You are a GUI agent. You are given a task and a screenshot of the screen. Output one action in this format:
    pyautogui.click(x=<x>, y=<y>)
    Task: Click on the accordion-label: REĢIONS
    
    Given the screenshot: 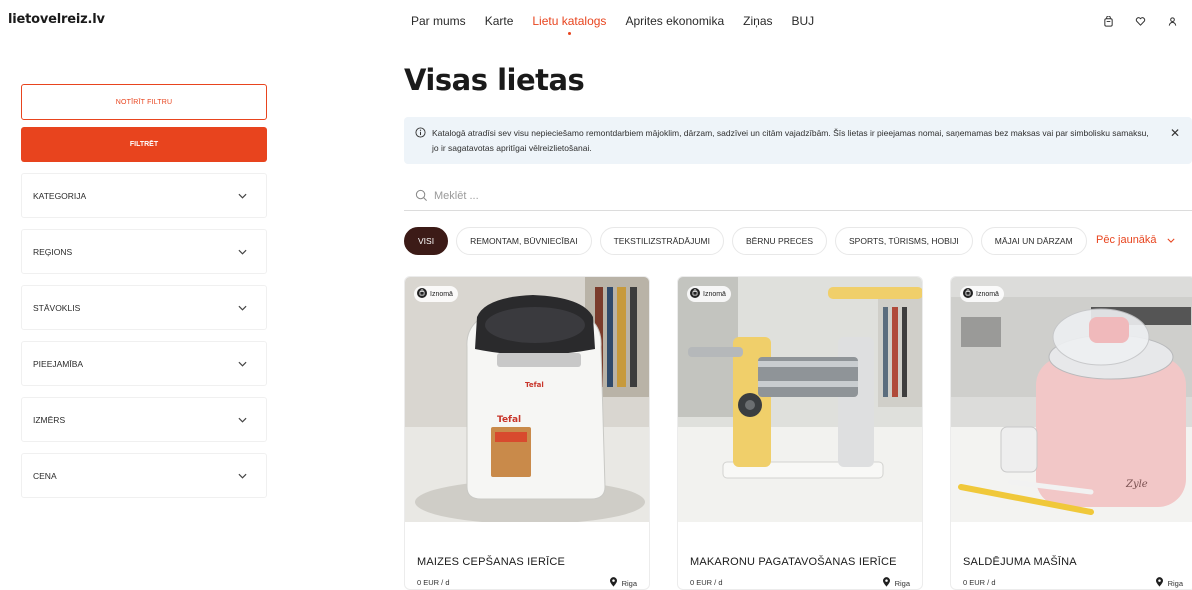 What is the action you would take?
    pyautogui.click(x=53, y=251)
    